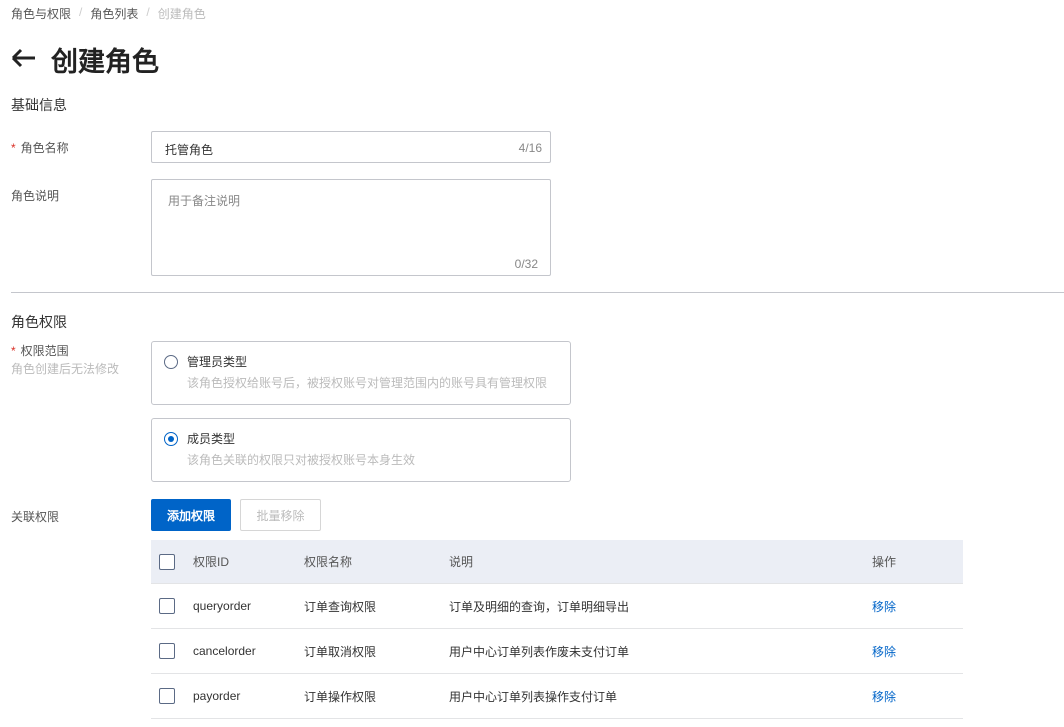  Describe the element at coordinates (35, 196) in the screenshot. I see `role-desc-label: 角色说明` at that location.